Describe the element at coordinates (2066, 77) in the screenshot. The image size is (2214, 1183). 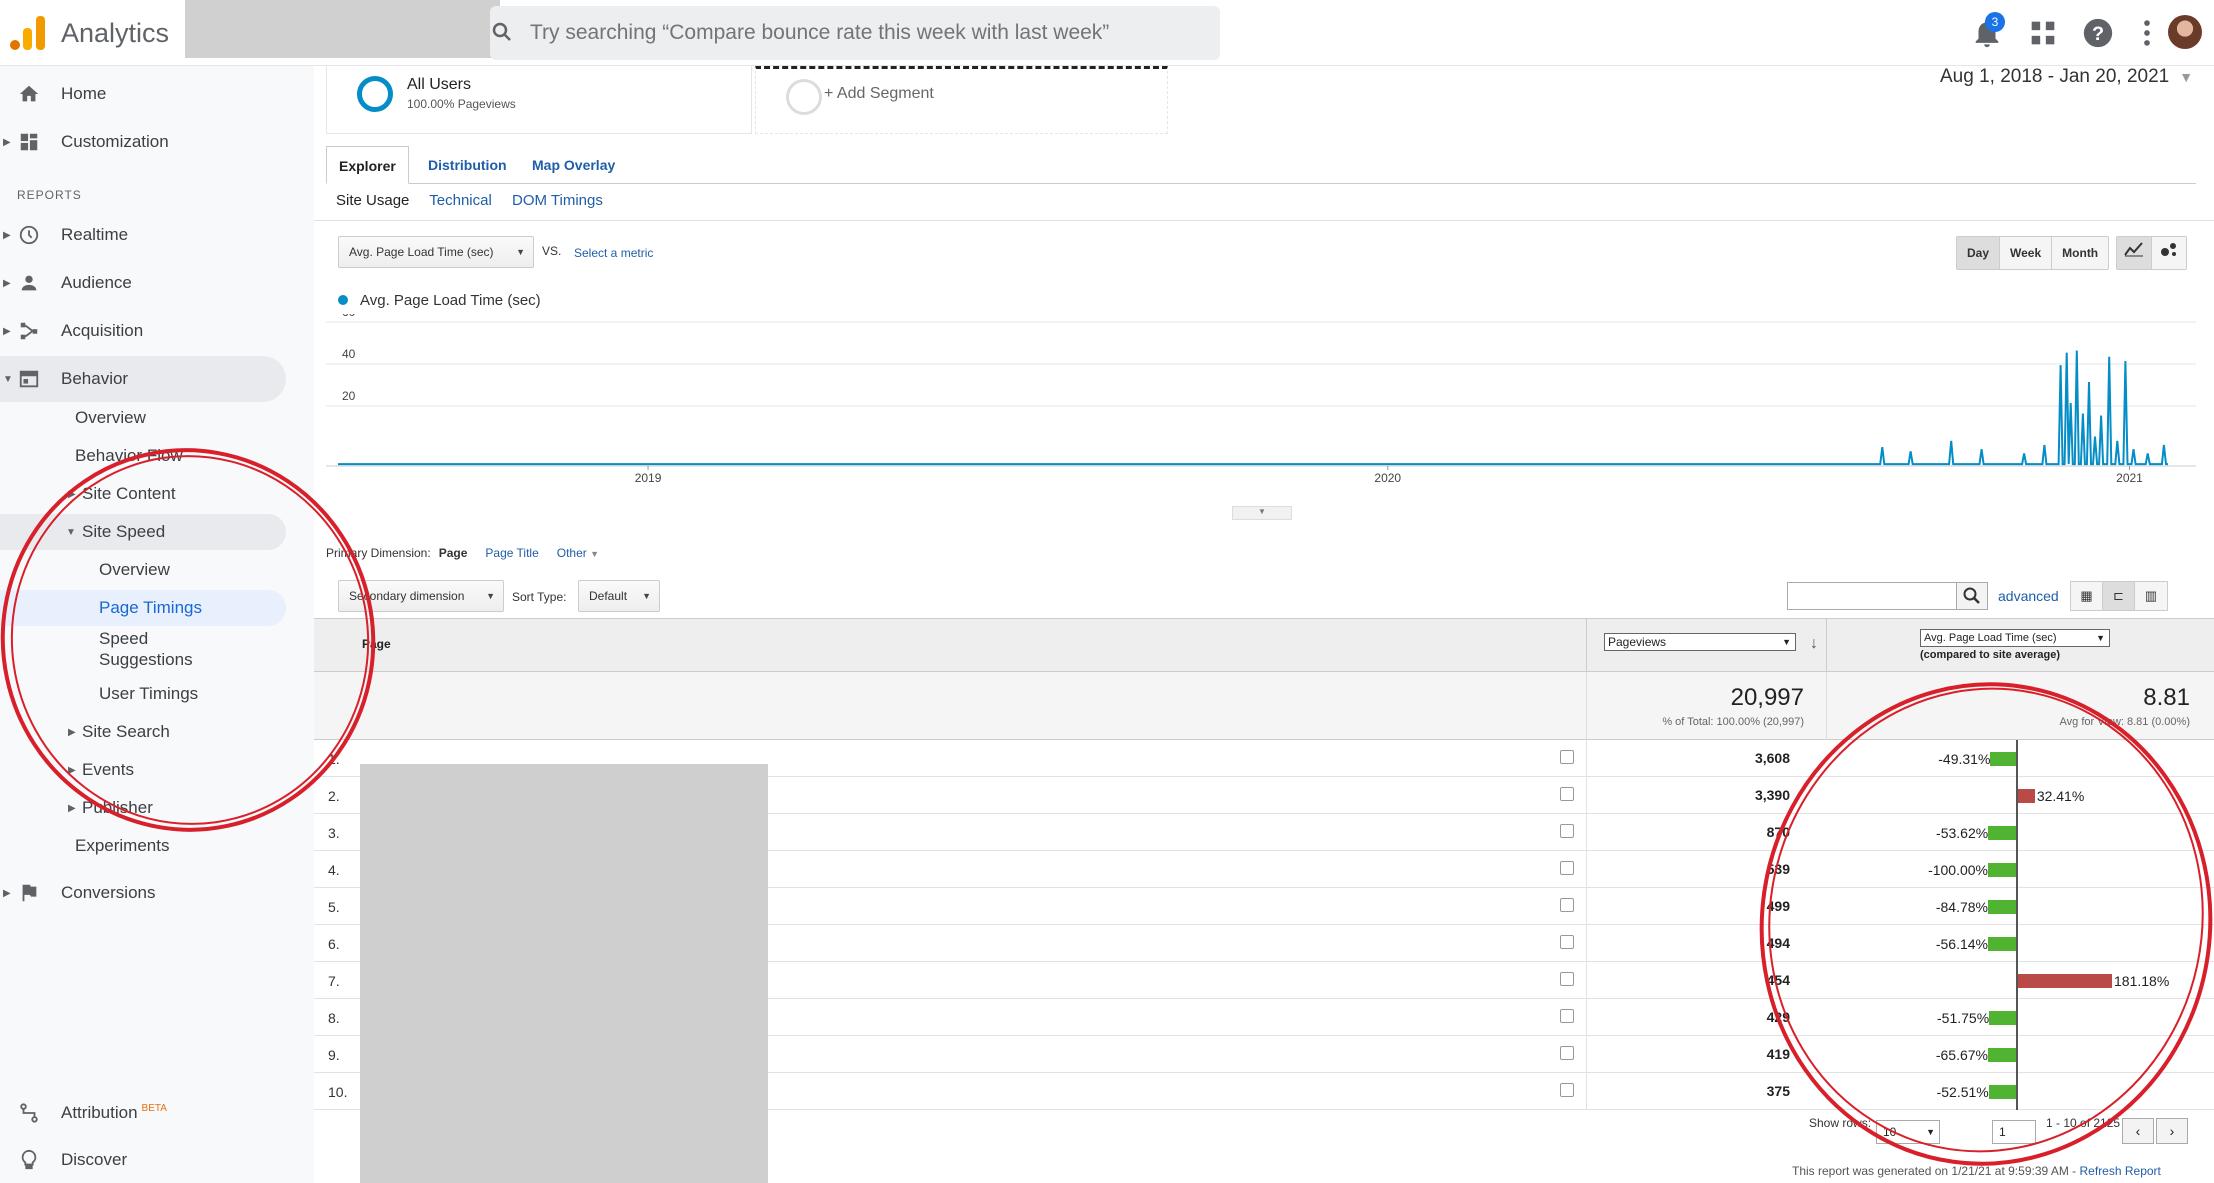
I see `date-range-picker: Aug 1, 2018 - Jan 20, 2021 ▼` at that location.